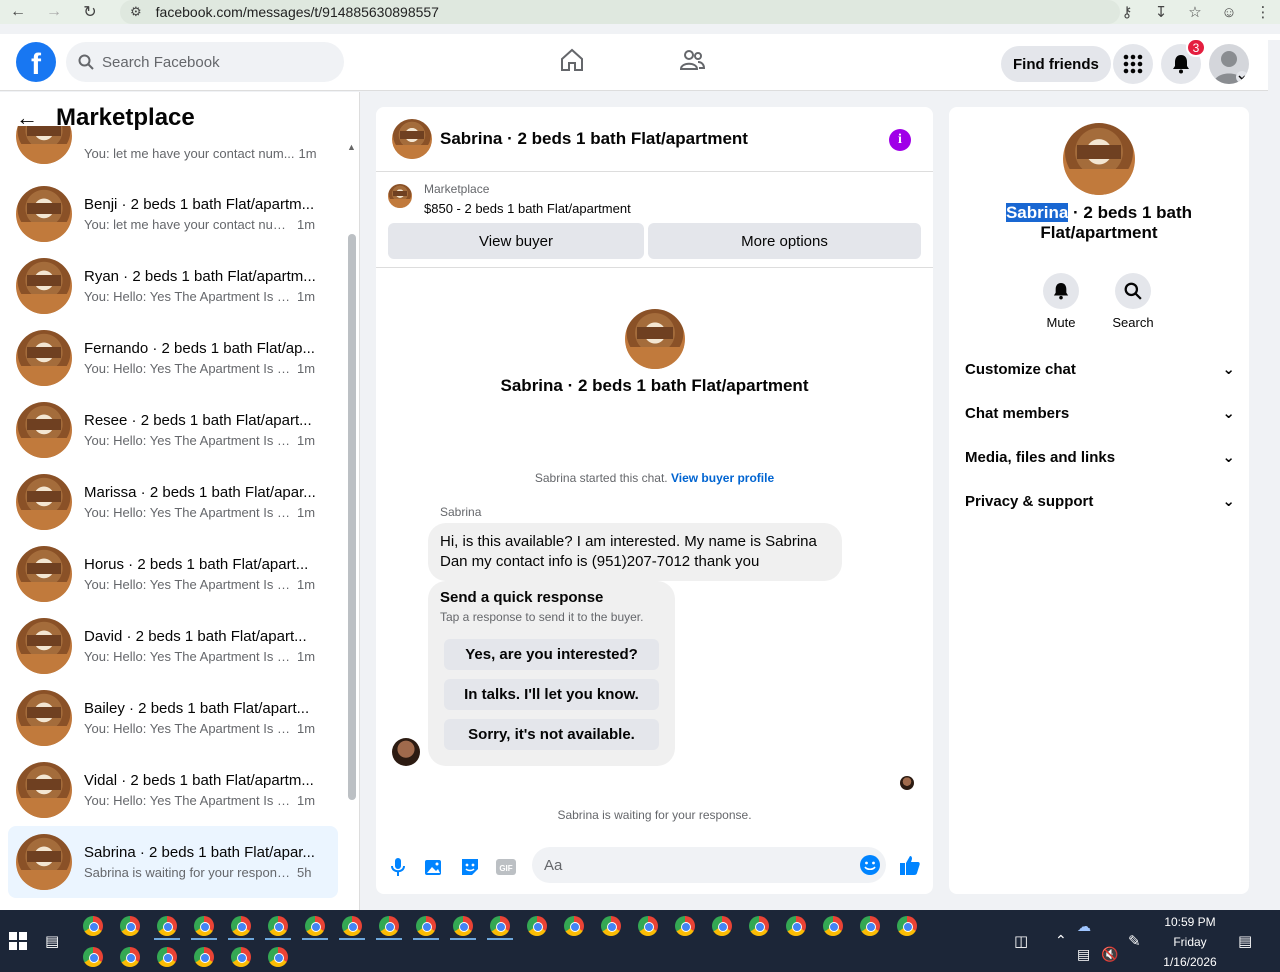 Image resolution: width=1280 pixels, height=972 pixels. Describe the element at coordinates (1134, 941) in the screenshot. I see `pen-icon: ✎` at that location.